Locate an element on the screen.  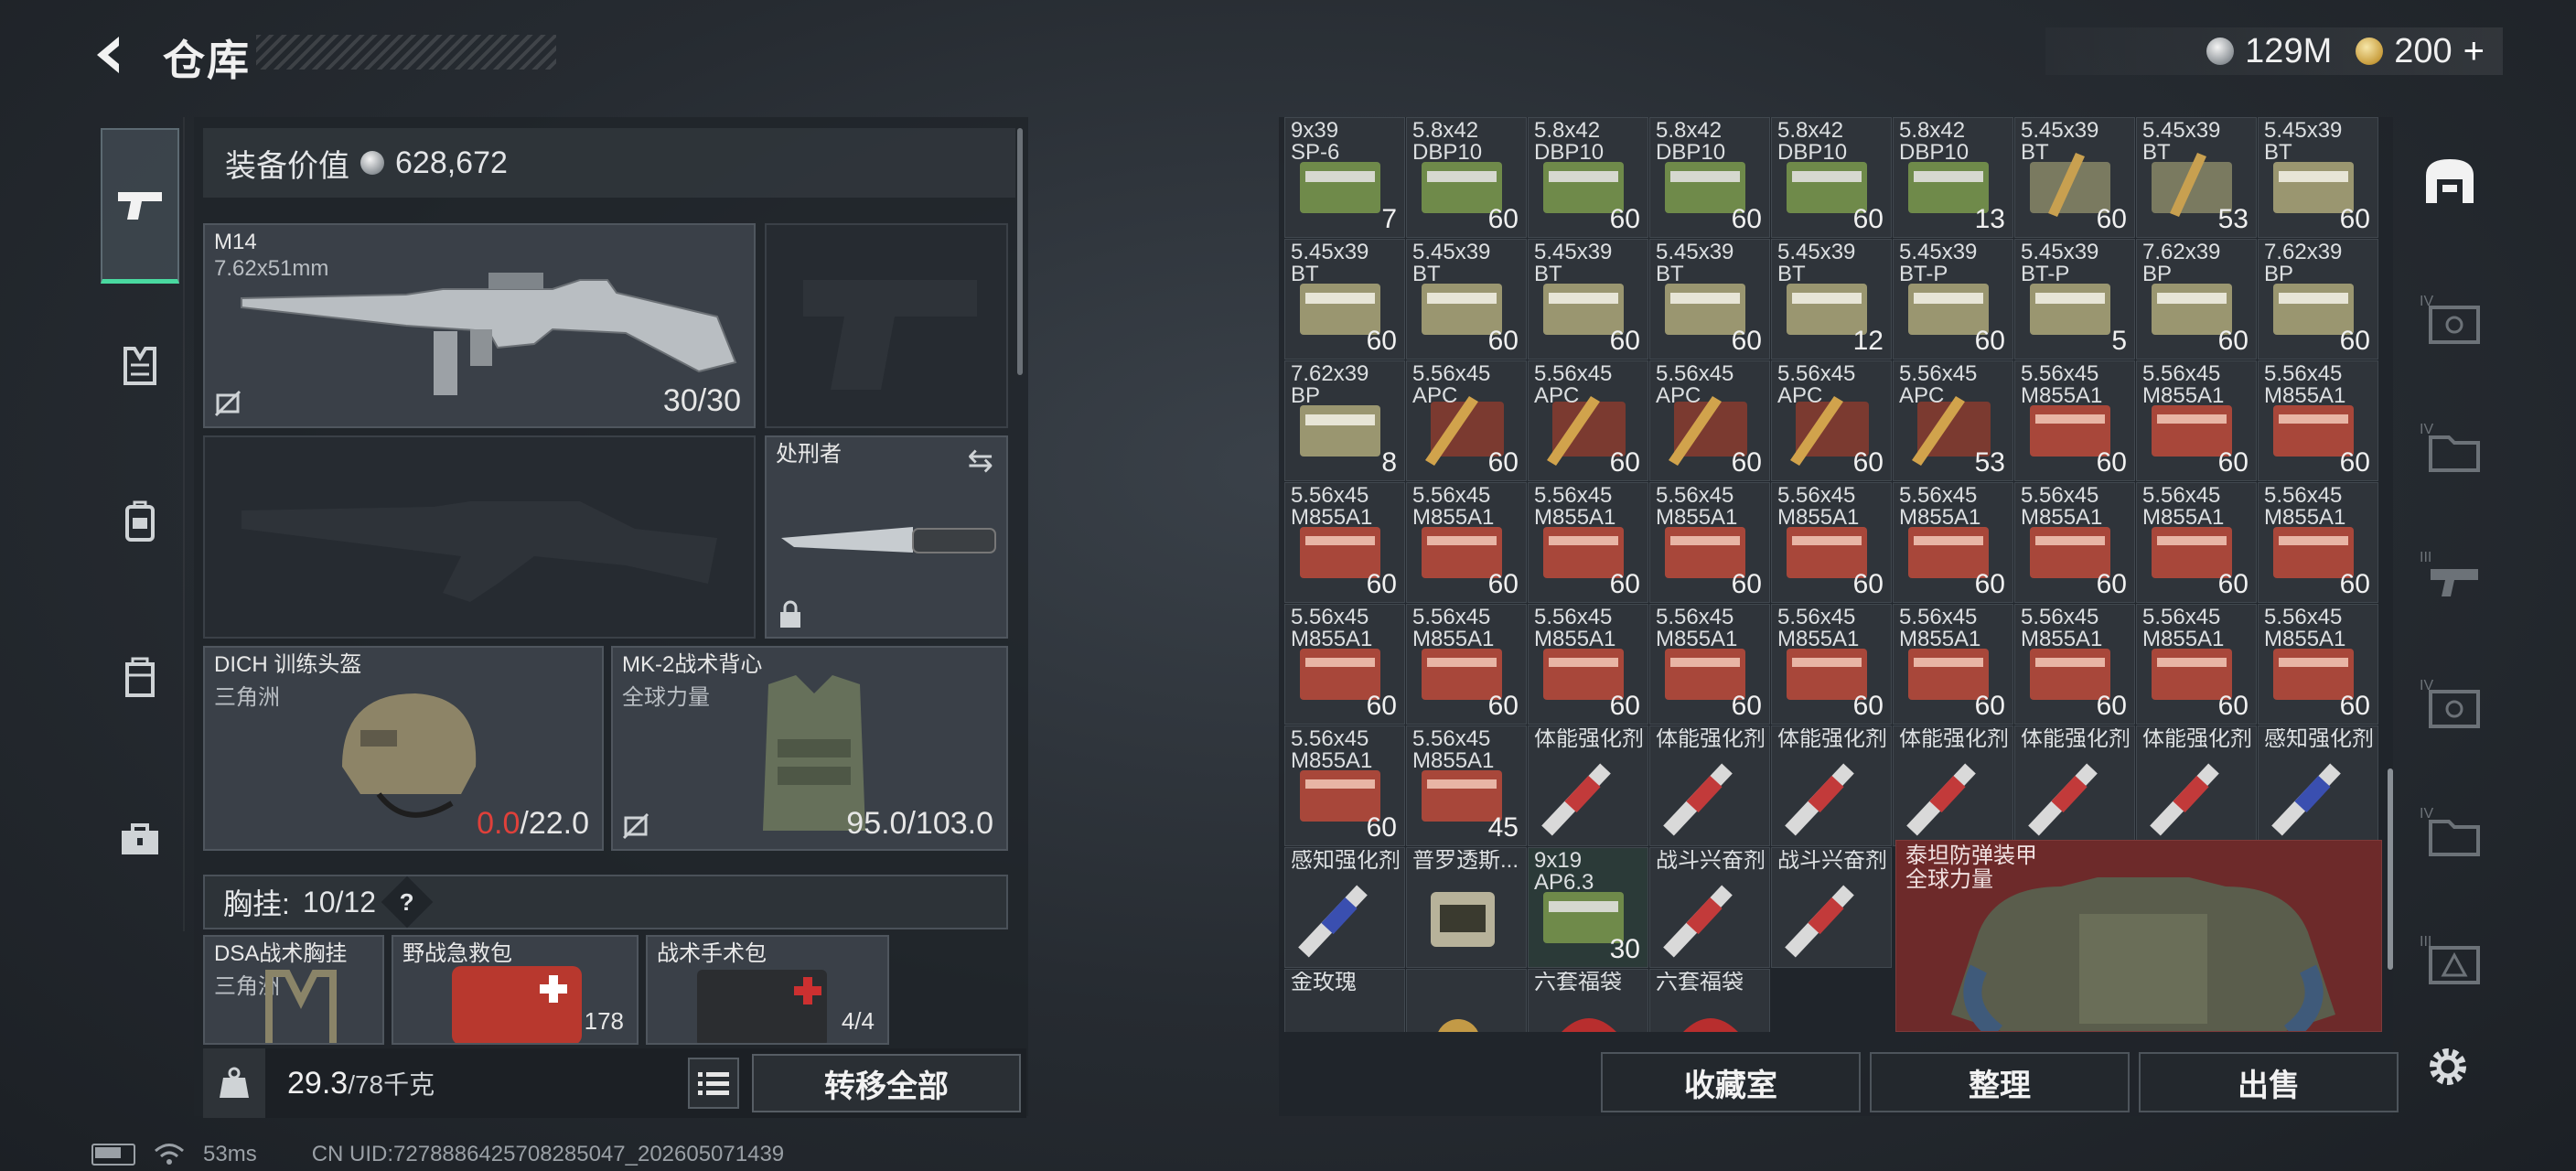
transfer-all-button: 转移全部 is located at coordinates (887, 1083).